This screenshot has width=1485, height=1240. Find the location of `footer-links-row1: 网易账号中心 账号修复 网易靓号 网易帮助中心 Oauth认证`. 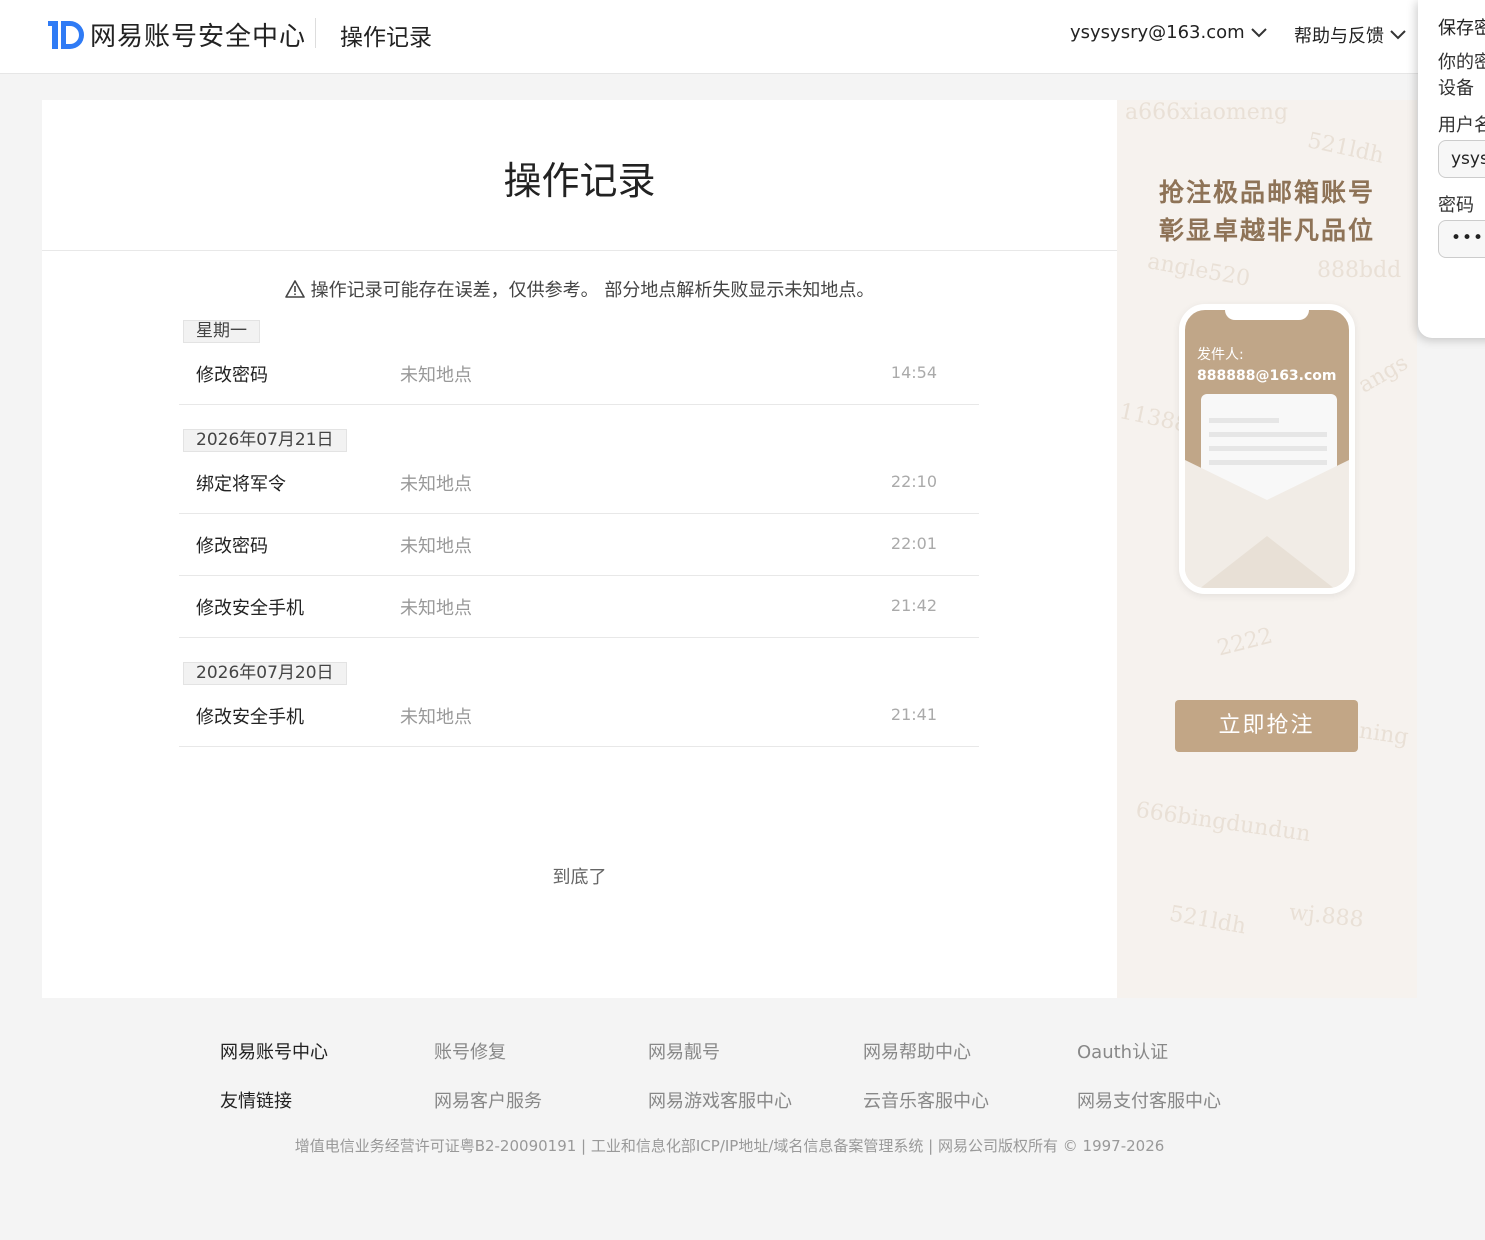

footer-links-row1: 网易账号中心 账号修复 网易靓号 网易帮助中心 Oauth认证 is located at coordinates (770, 1051).